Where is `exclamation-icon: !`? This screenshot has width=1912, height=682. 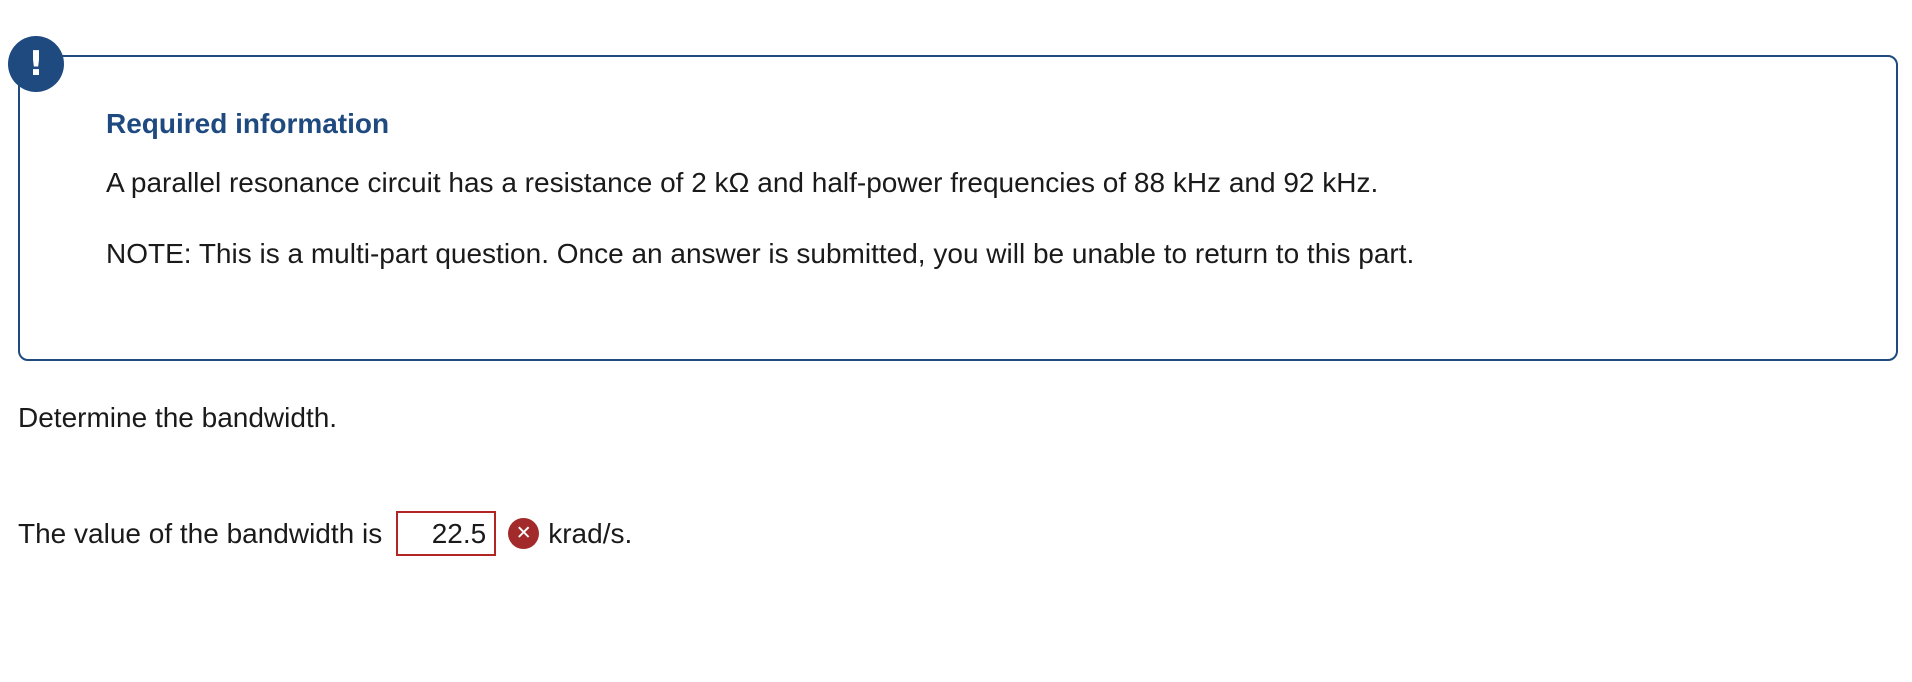 exclamation-icon: ! is located at coordinates (36, 64).